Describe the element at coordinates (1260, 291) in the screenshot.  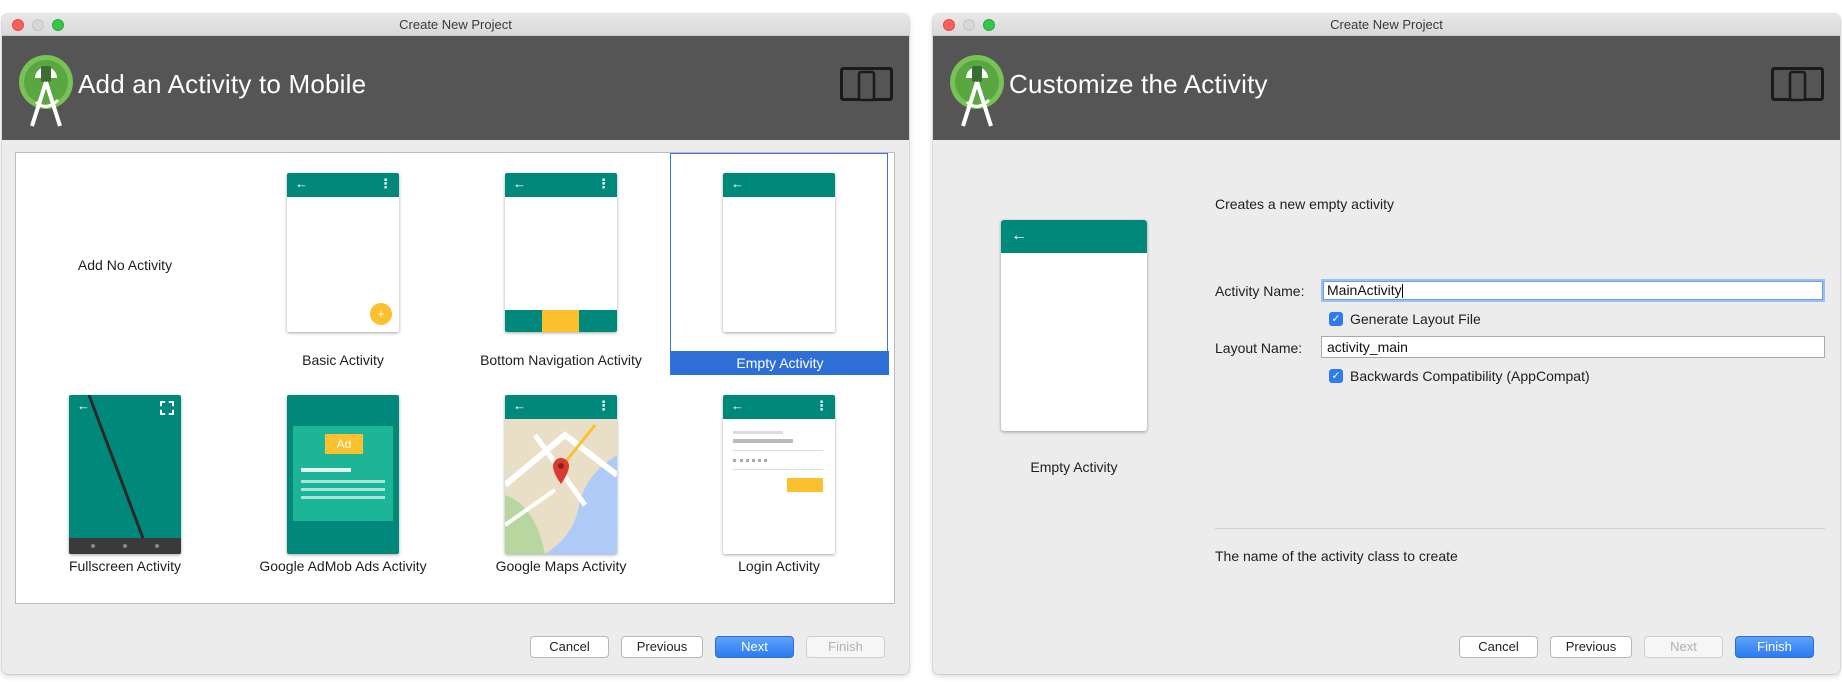
I see `activity-name-label: Activity Name:` at that location.